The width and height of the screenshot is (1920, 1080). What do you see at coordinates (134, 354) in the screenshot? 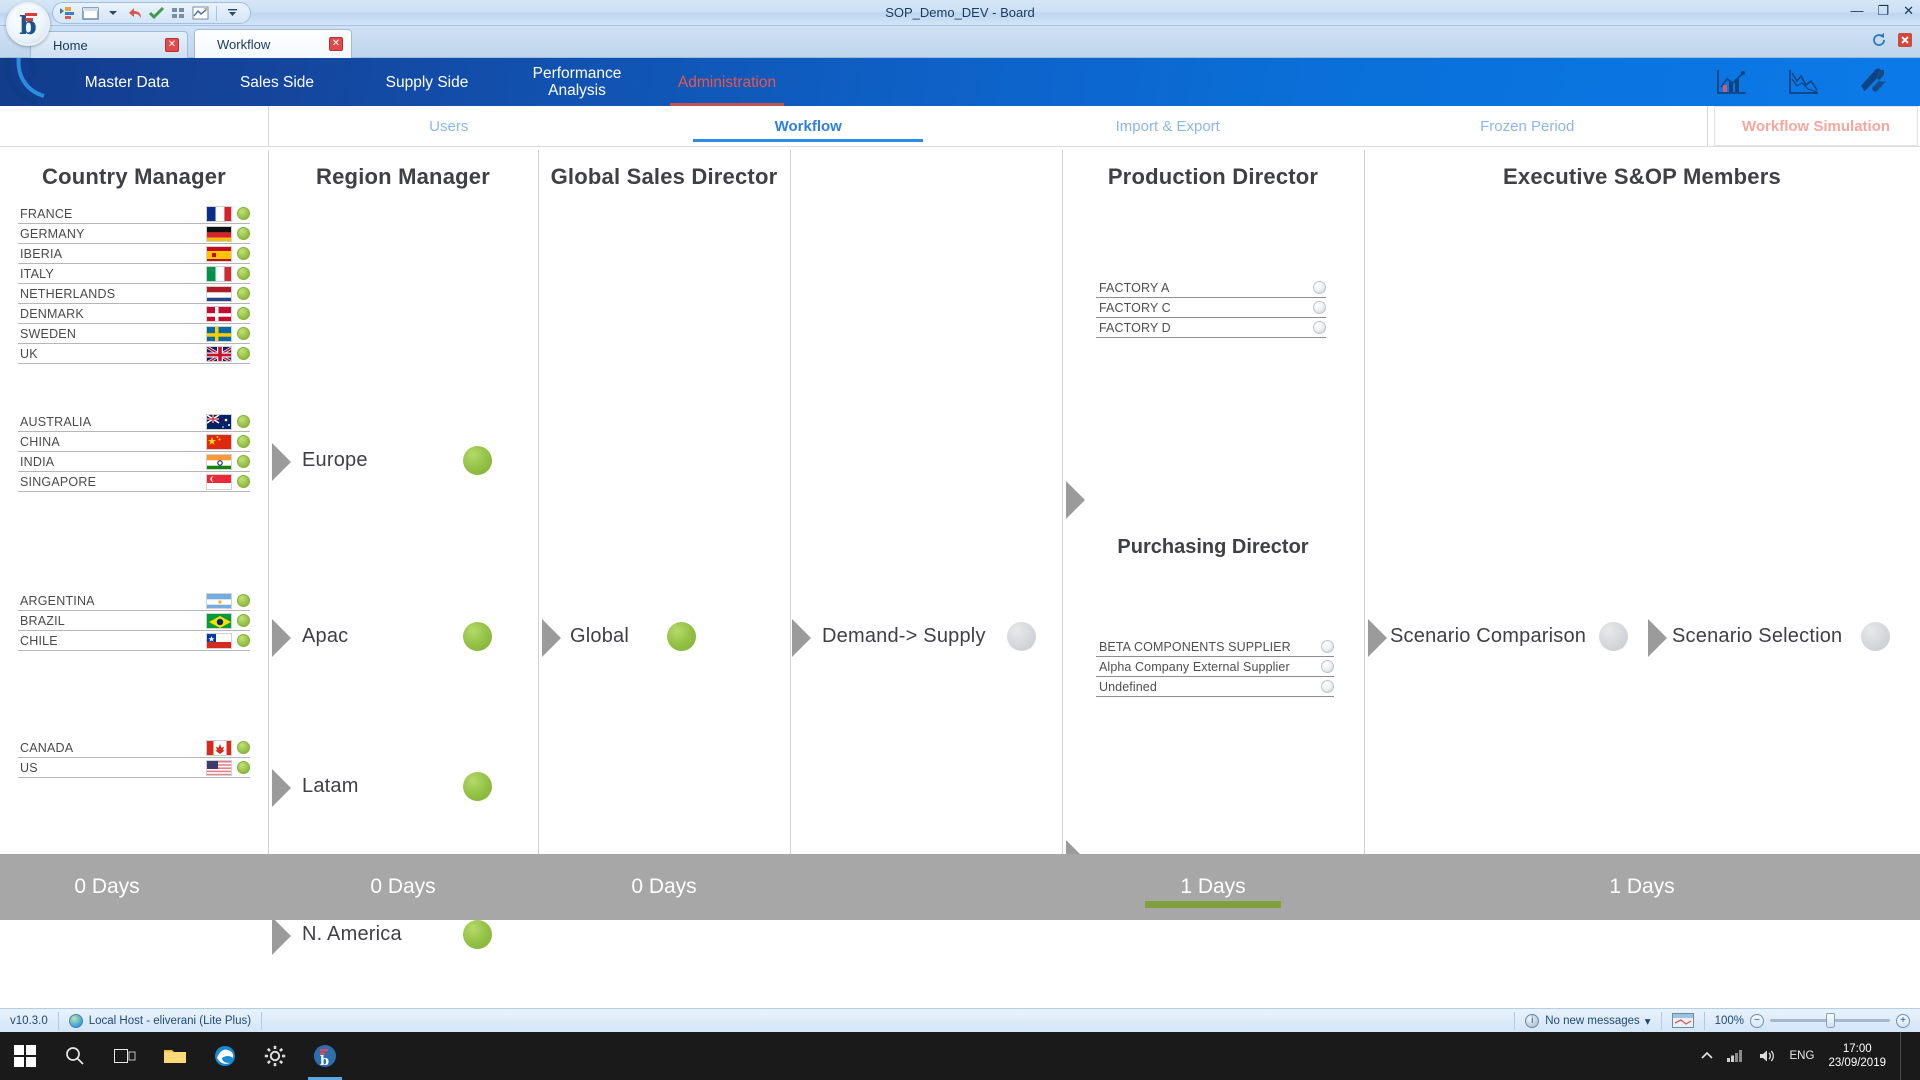
I see `country-row: UK` at bounding box center [134, 354].